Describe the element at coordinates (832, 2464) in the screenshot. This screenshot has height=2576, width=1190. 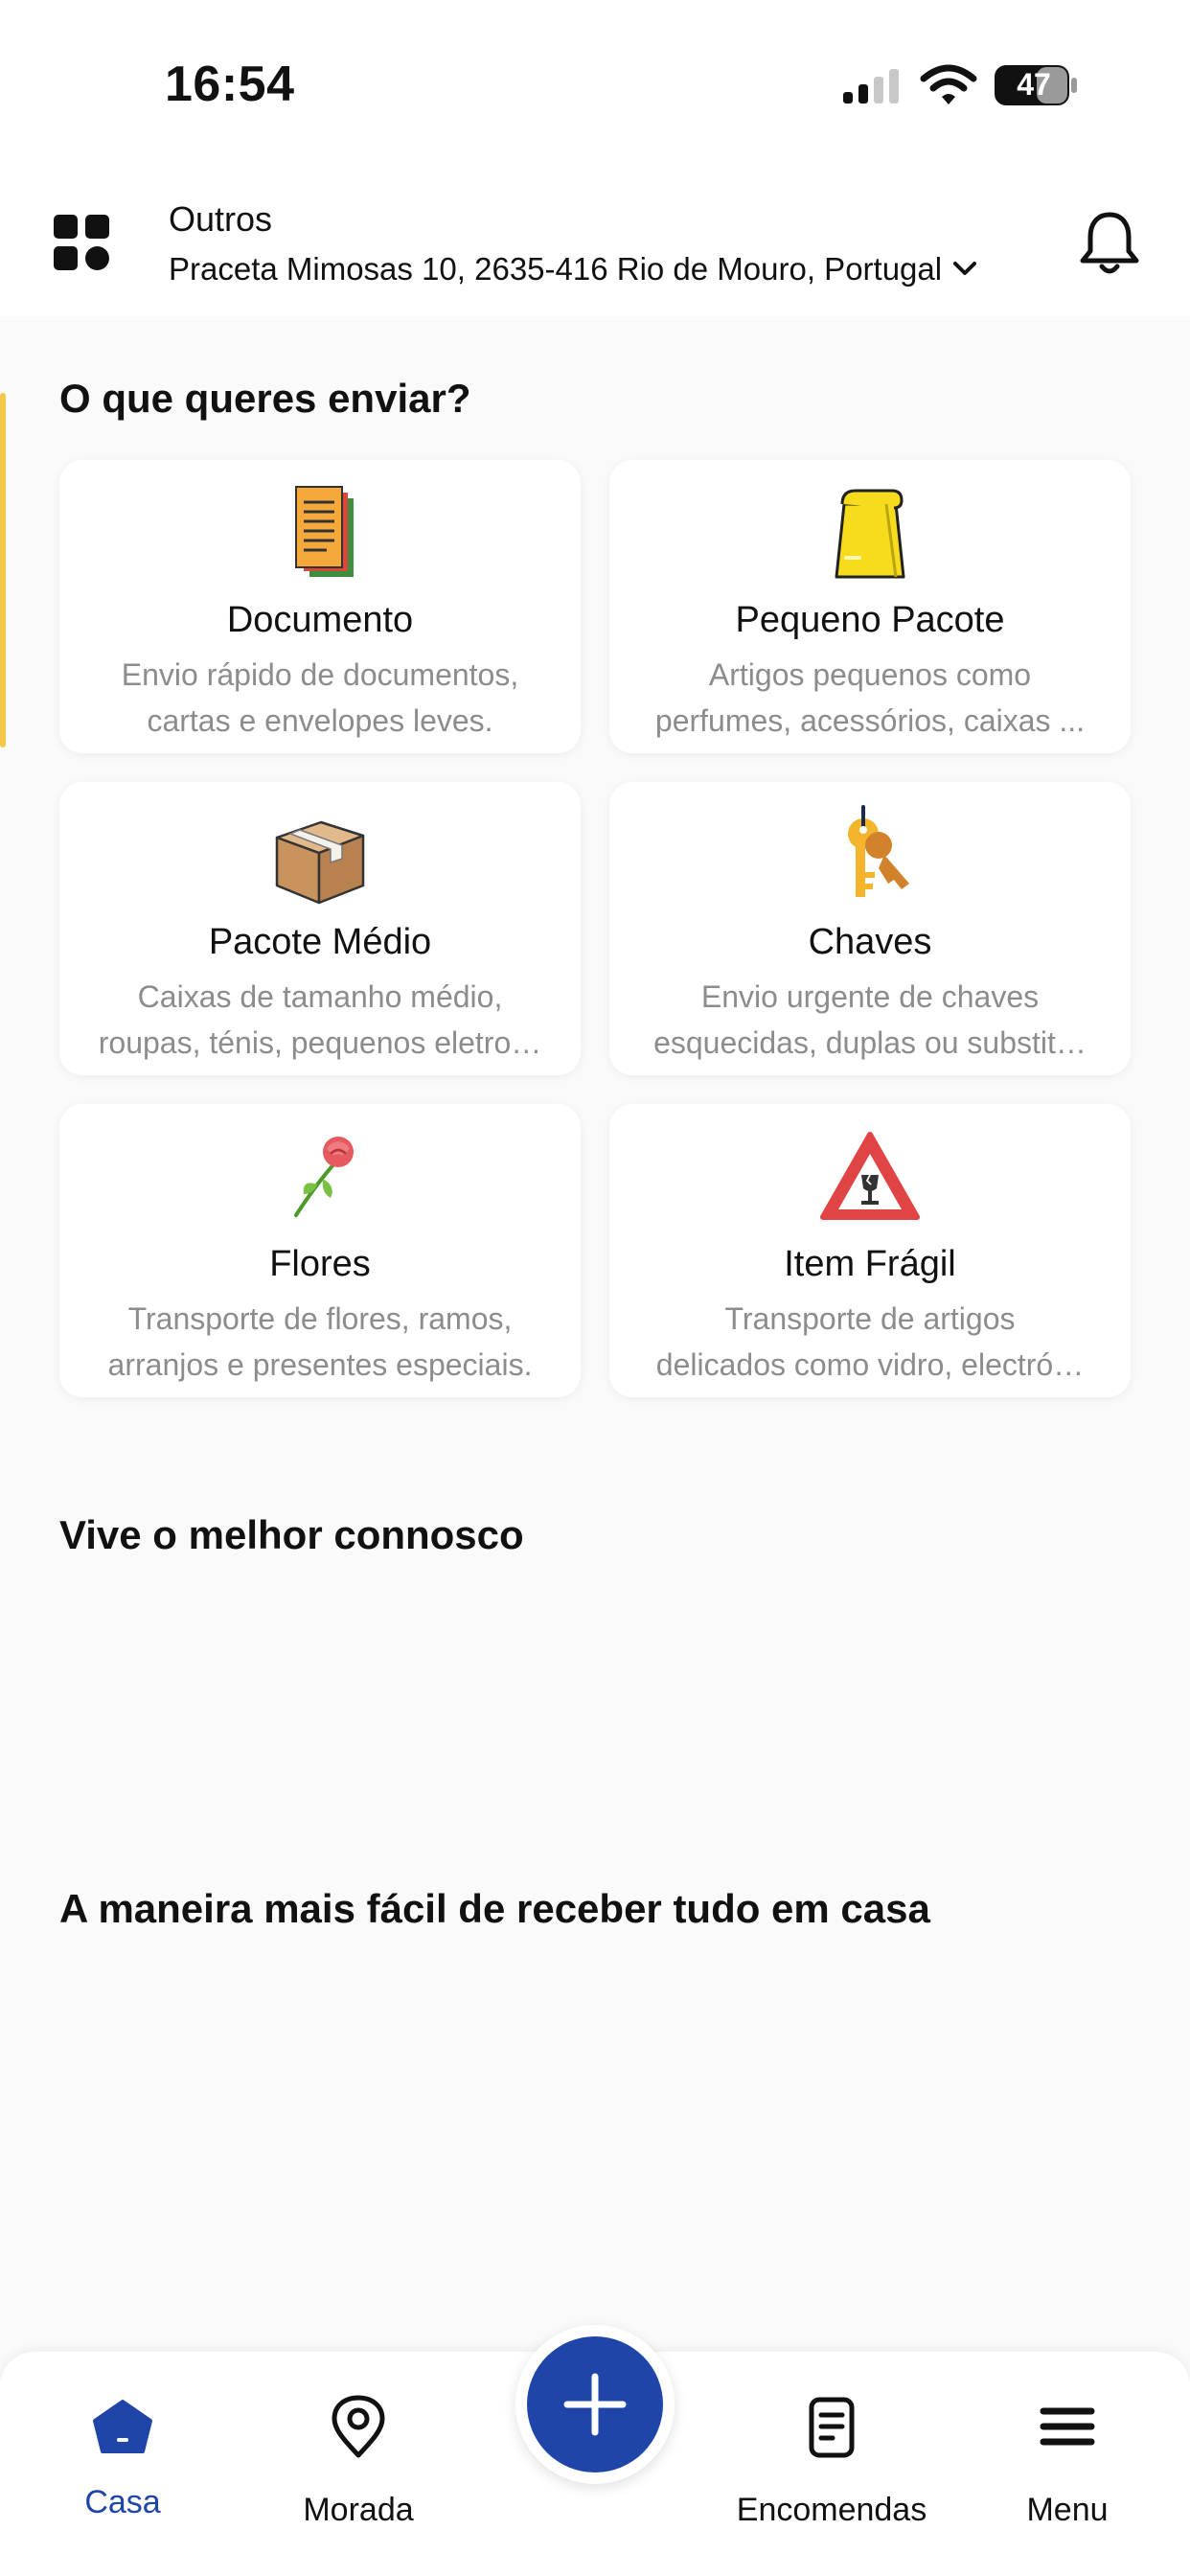
I see `nav-orders: Encomendas` at that location.